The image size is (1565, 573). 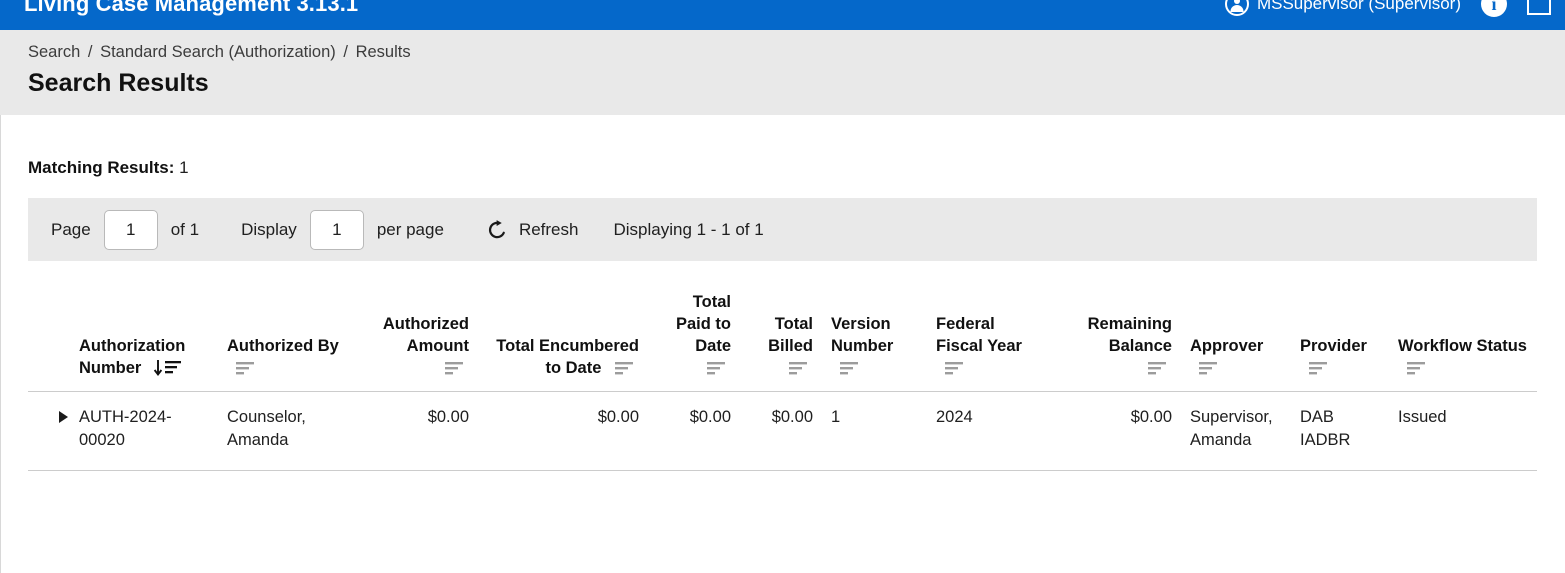 I want to click on refresh-label: Refresh, so click(x=548, y=229).